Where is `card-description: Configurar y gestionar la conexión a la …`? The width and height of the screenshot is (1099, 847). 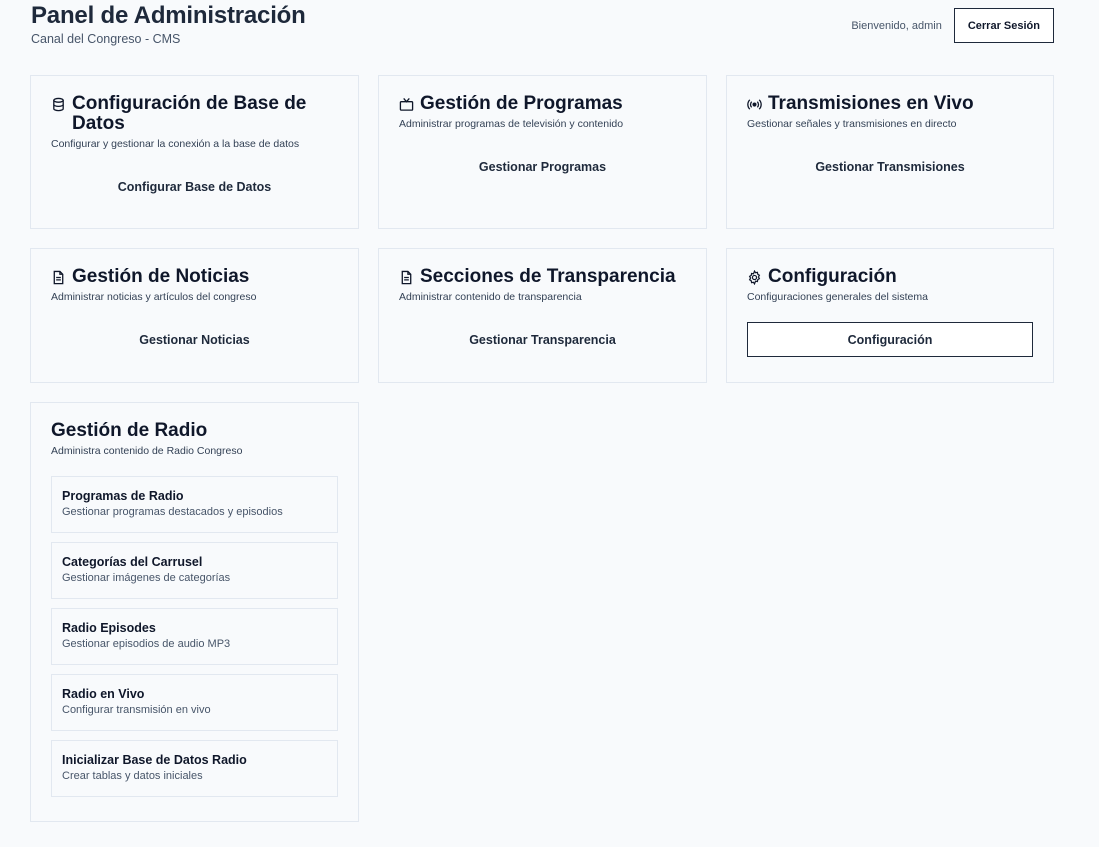
card-description: Configurar y gestionar la conexión a la … is located at coordinates (175, 144).